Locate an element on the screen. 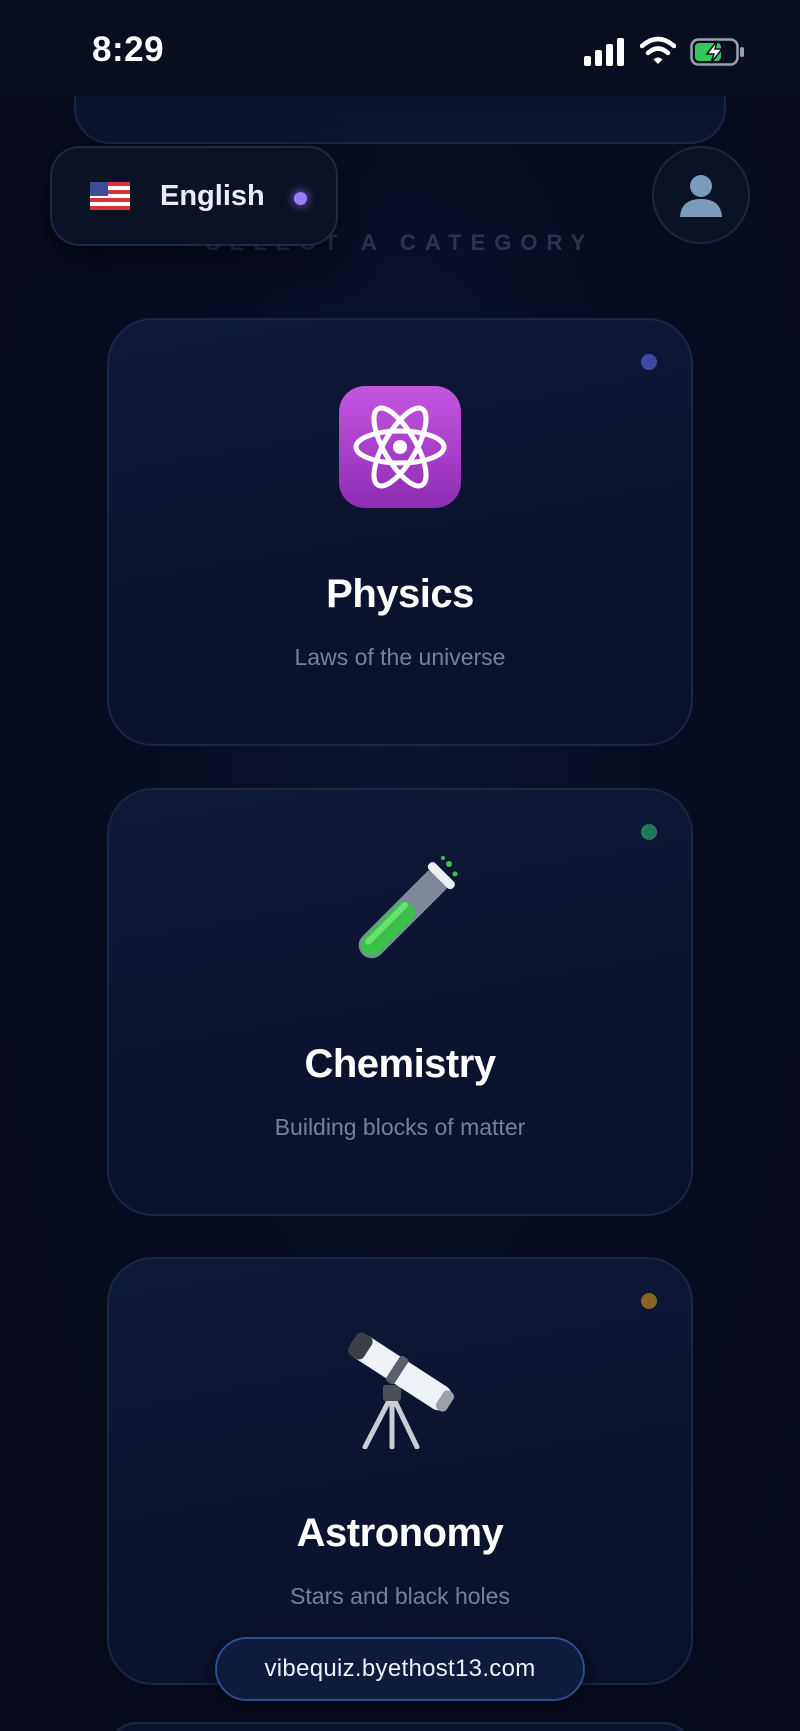 The image size is (800, 1731). status-time: 8:29 is located at coordinates (128, 49).